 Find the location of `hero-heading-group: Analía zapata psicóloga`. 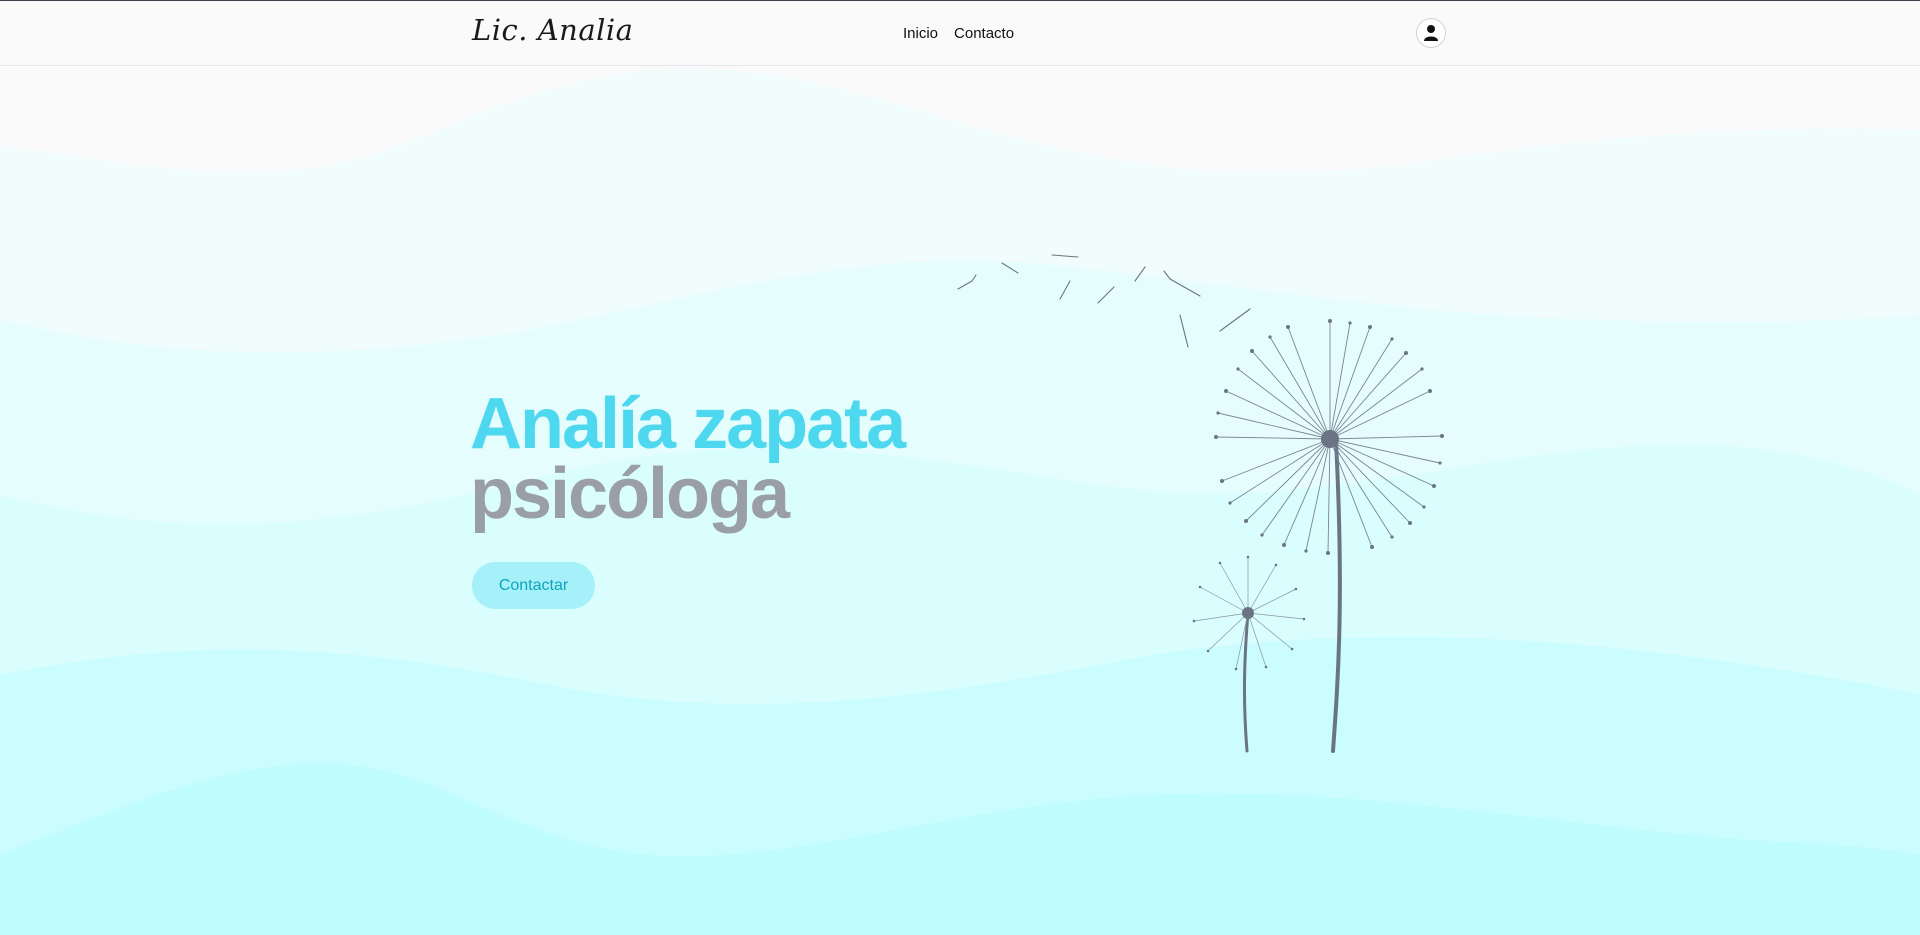

hero-heading-group: Analía zapata psicóloga is located at coordinates (688, 459).